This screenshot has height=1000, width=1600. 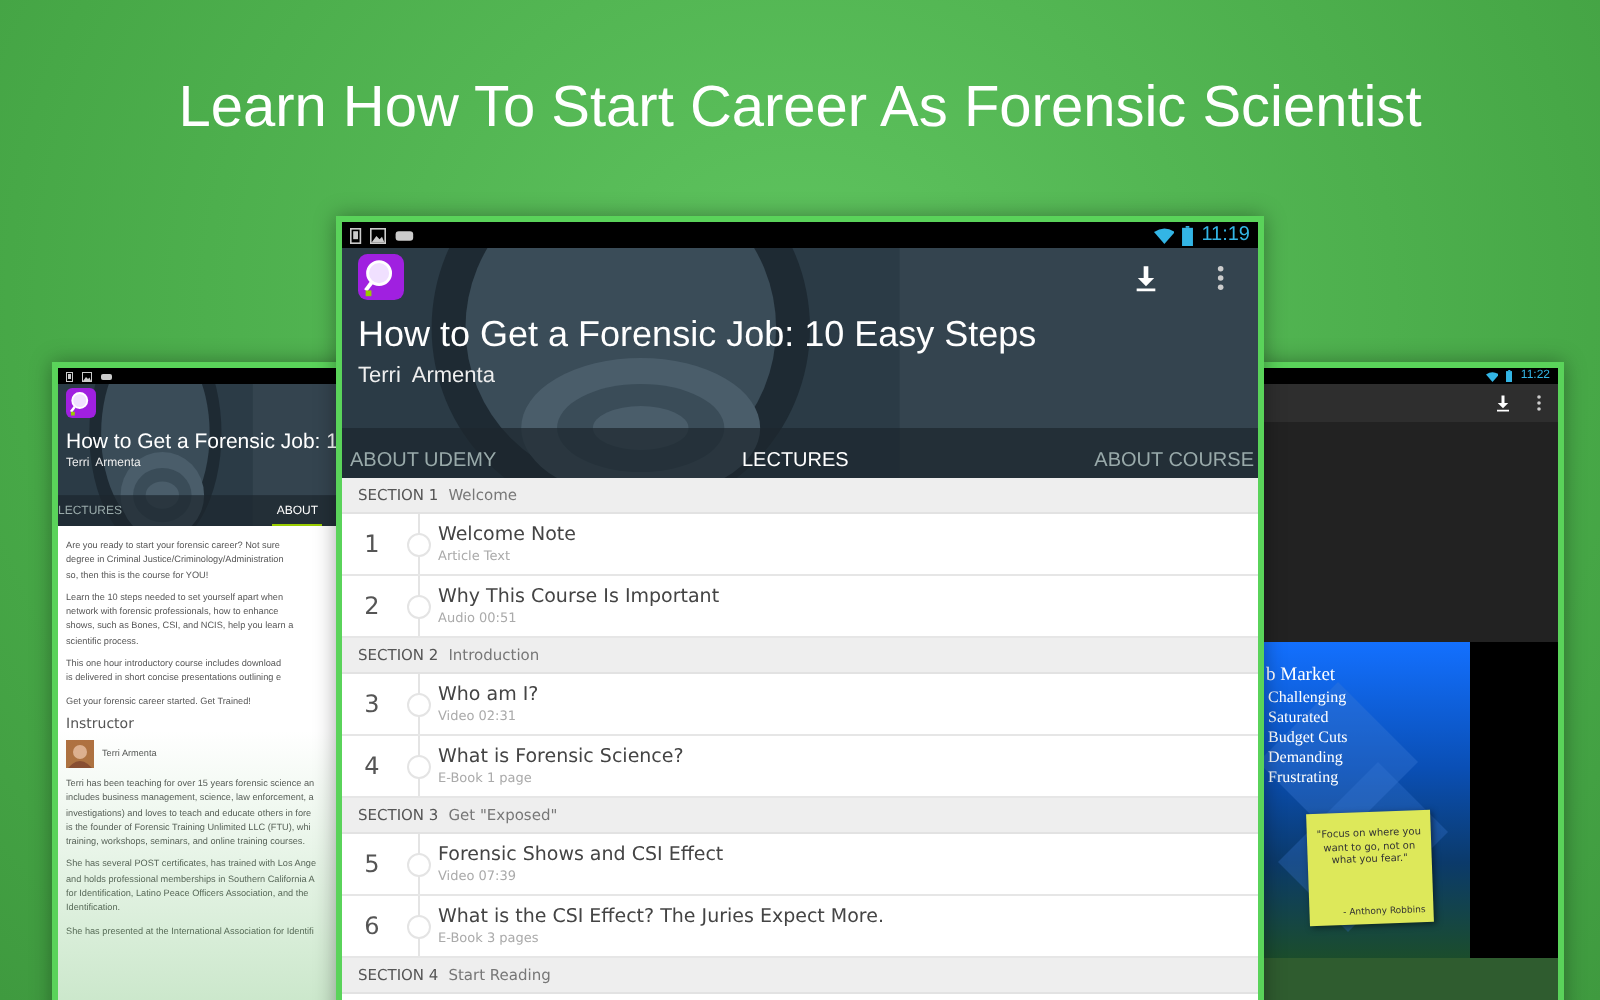 I want to click on lecture-title: Forensic Shows and CSI Effect, so click(x=581, y=855).